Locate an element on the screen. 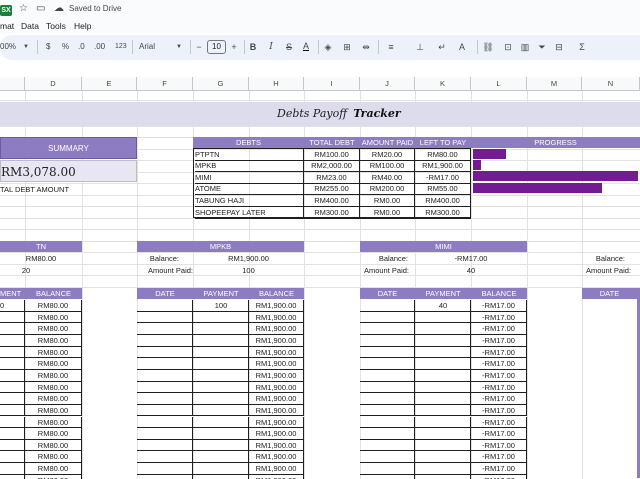 The height and width of the screenshot is (479, 640). fill-color-icon: ◈ is located at coordinates (328, 47).